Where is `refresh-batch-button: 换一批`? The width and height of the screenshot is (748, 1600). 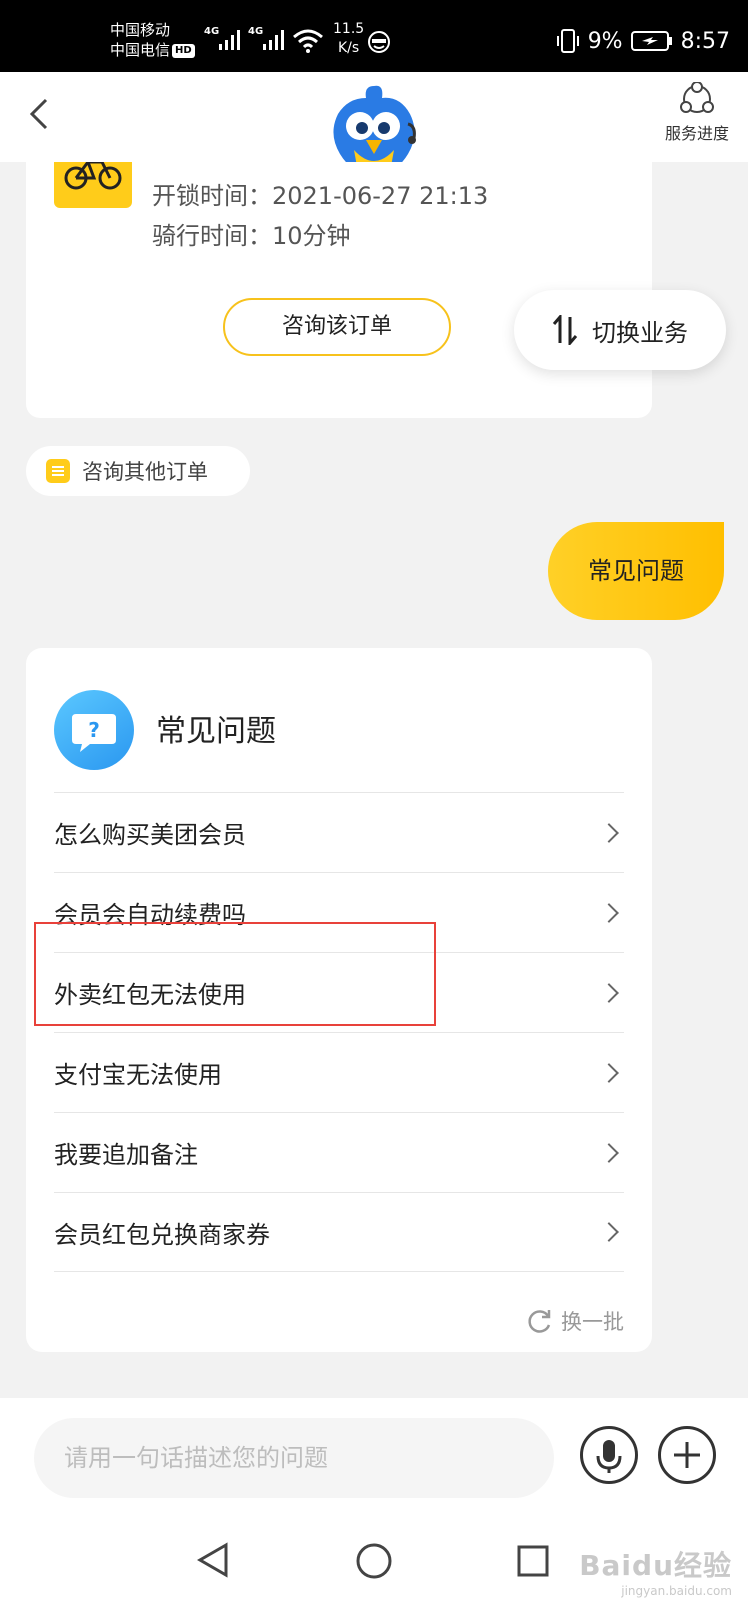 refresh-batch-button: 换一批 is located at coordinates (575, 1321).